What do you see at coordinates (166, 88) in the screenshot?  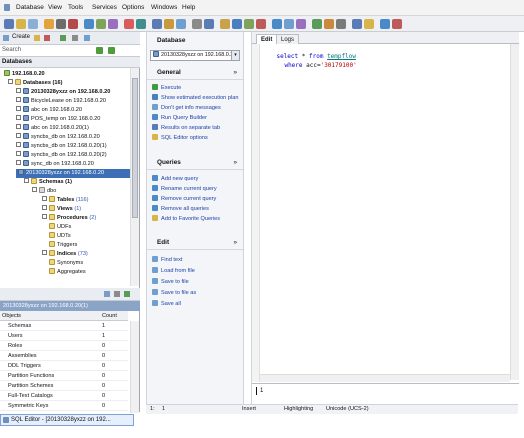 I see `execute-link: Execute` at bounding box center [166, 88].